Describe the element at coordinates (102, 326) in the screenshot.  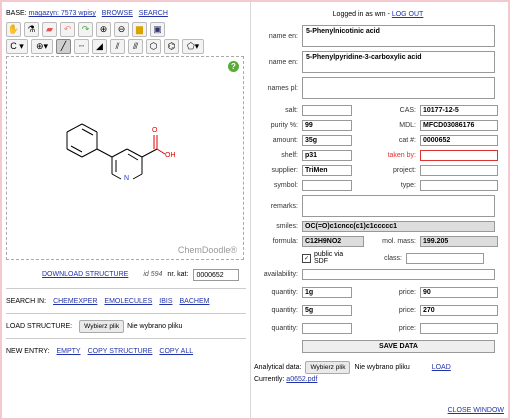
I see `choose-file-button: Wybierz plik` at that location.